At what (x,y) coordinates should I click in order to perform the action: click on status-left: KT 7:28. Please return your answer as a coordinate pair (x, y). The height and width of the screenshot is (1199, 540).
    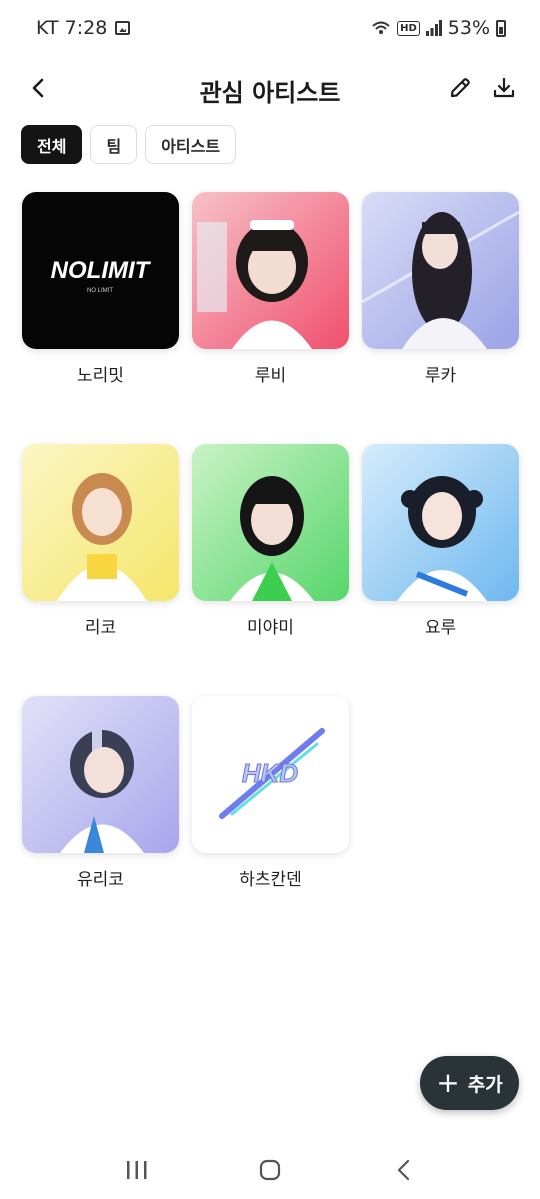
    Looking at the image, I should click on (83, 28).